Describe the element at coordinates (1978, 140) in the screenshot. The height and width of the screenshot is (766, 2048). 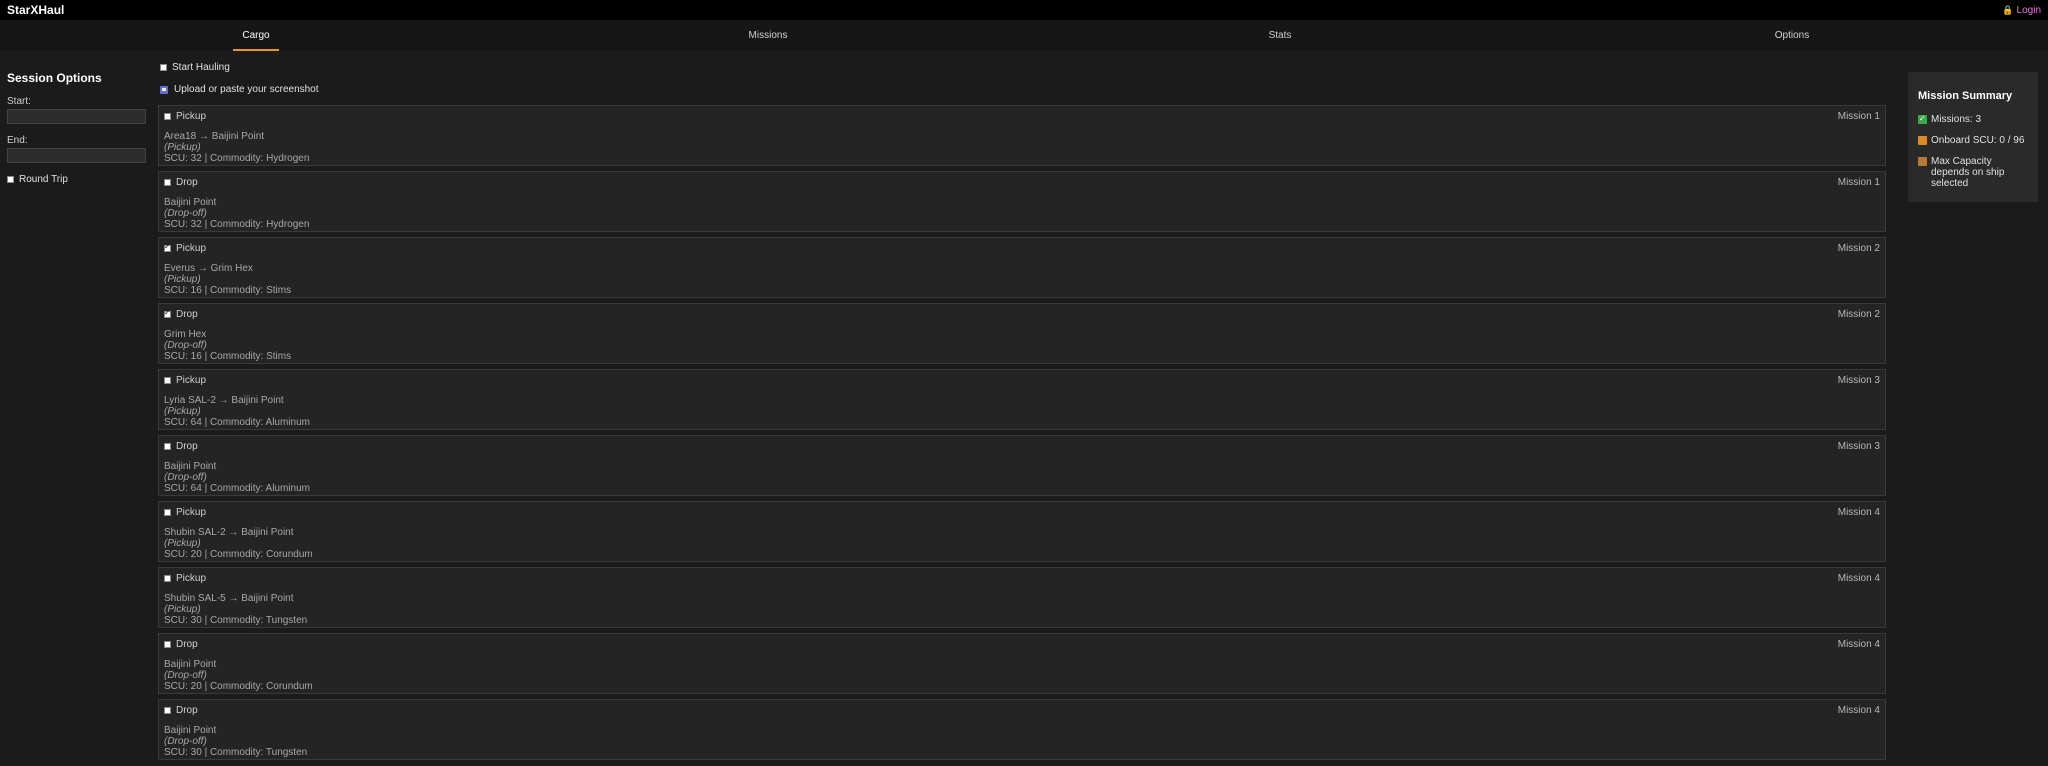
I see `onboard-scu: Onboard SCU: 0 / 96` at that location.